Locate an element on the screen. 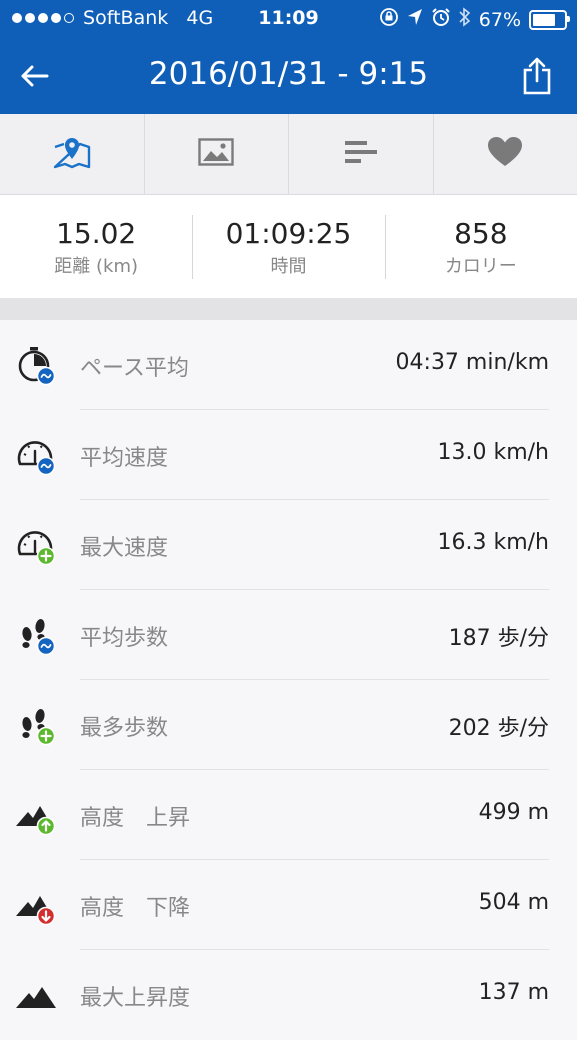 The width and height of the screenshot is (577, 1040). battery-icon is located at coordinates (548, 20).